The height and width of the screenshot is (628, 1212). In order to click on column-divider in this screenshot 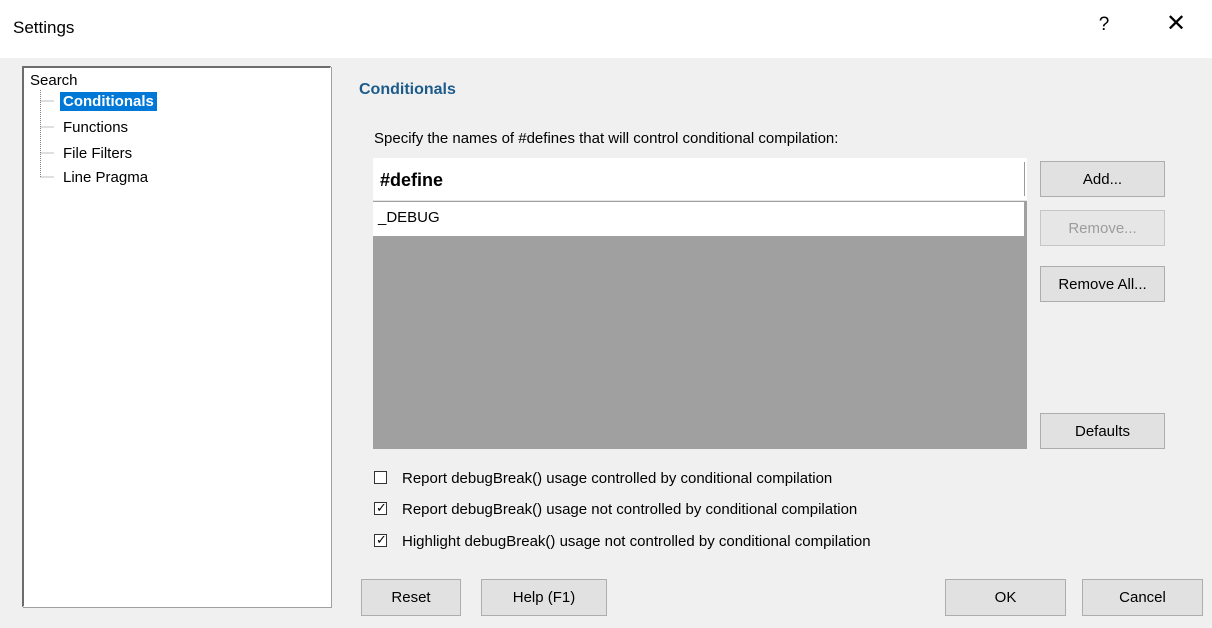, I will do `click(1024, 179)`.